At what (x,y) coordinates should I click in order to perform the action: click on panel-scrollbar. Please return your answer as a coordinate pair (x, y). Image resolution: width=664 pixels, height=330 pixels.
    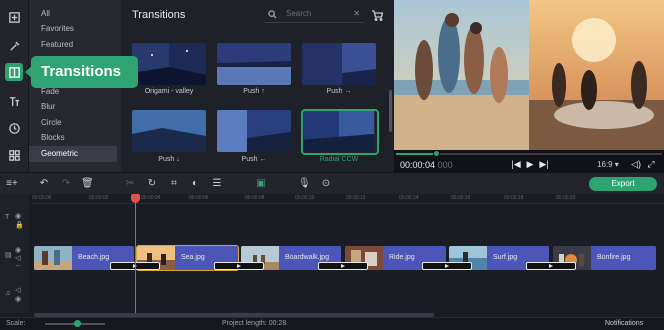
    Looking at the image, I should click on (390, 111).